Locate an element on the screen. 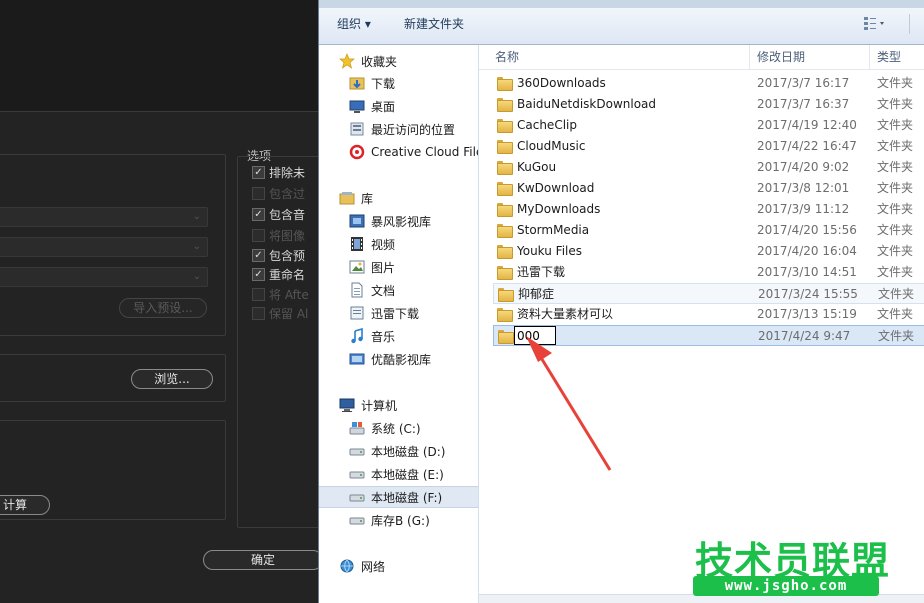  nav-recent-places: 最近访问的位置 is located at coordinates (398, 129).